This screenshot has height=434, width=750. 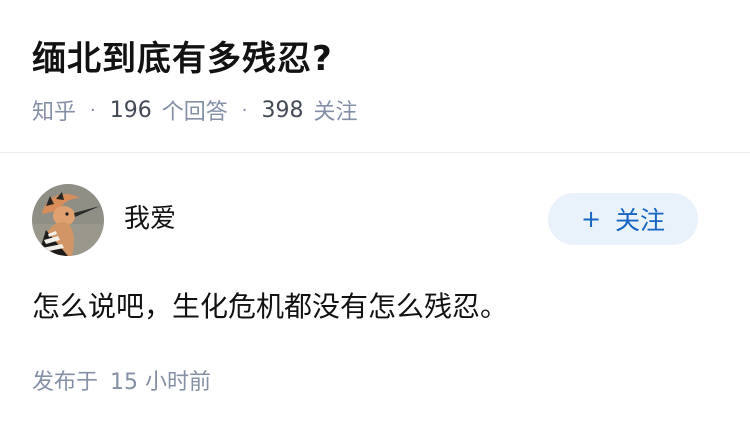 I want to click on answer-timestamp: 发布于 15 小时前, so click(x=121, y=383).